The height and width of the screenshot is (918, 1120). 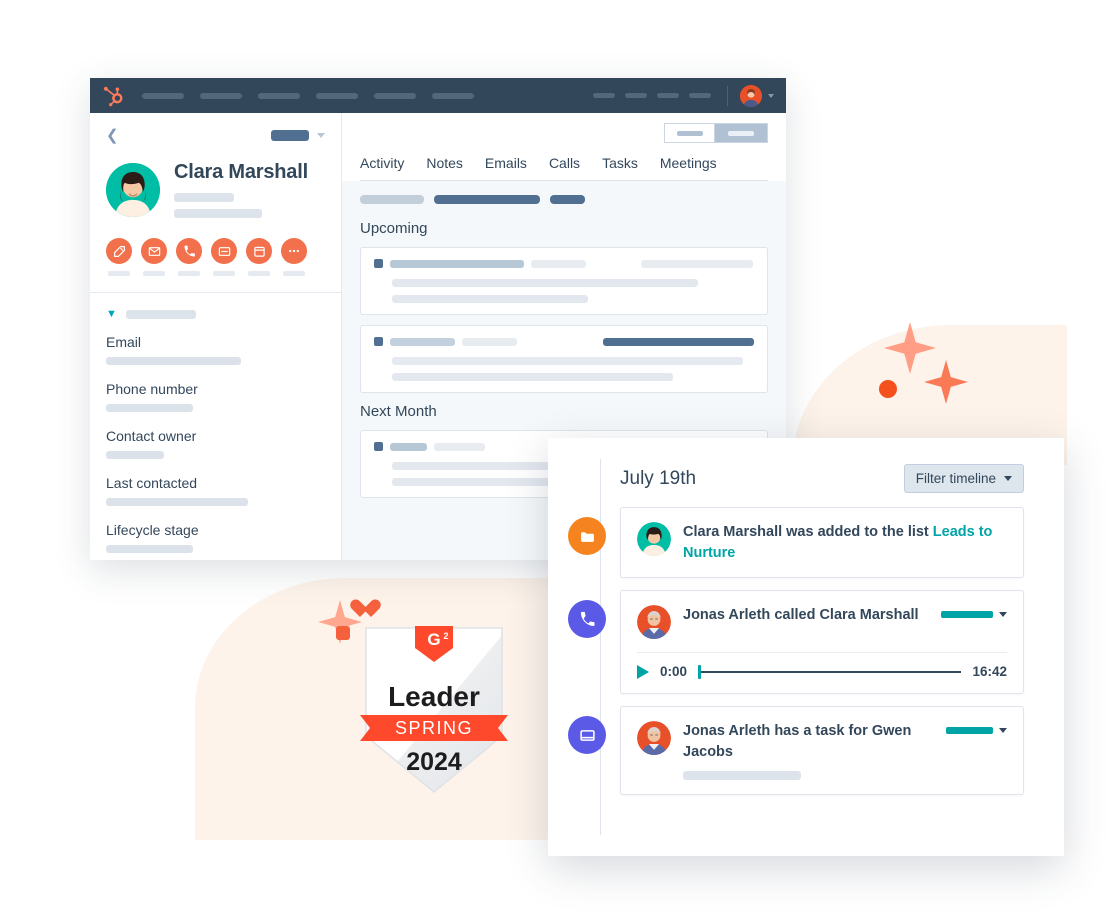 I want to click on chevron-left-icon: ❮, so click(x=112, y=135).